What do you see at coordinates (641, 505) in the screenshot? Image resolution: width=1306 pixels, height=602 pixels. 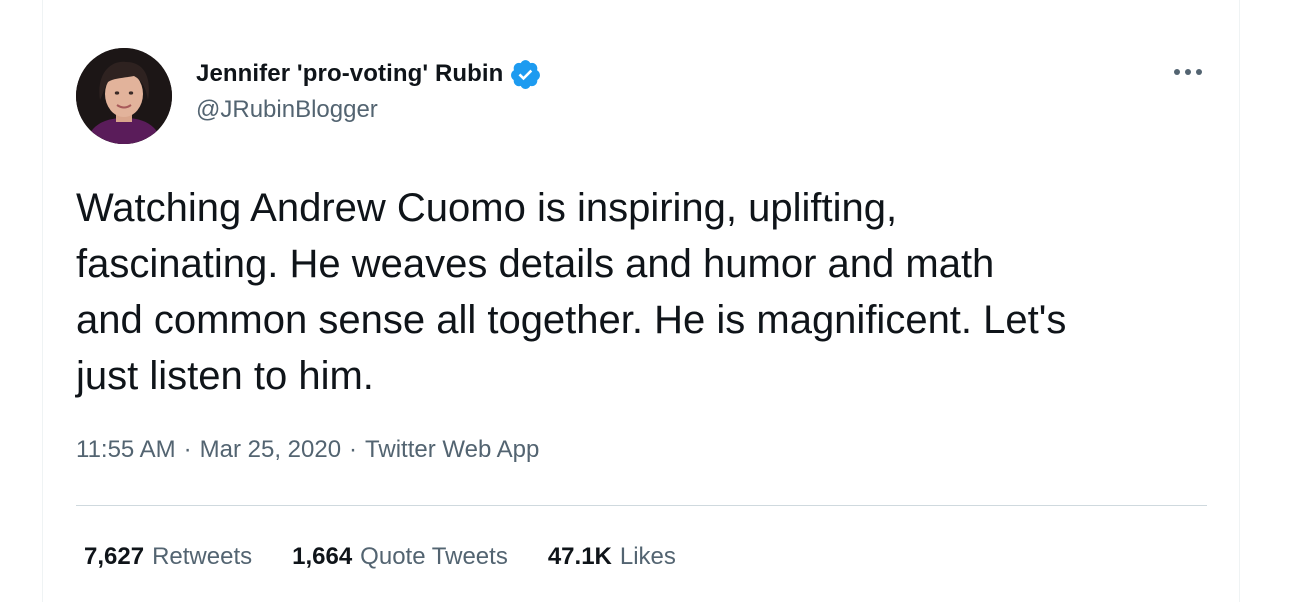 I see `divider` at bounding box center [641, 505].